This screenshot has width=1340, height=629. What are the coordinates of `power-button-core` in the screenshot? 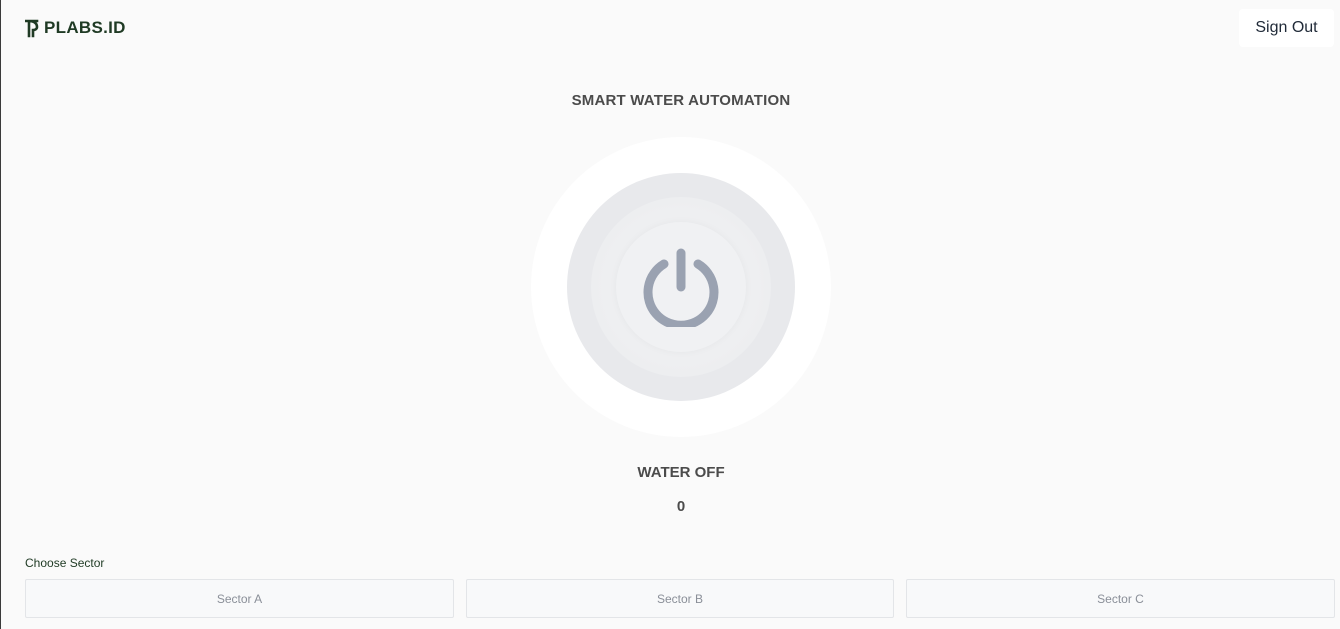 It's located at (681, 287).